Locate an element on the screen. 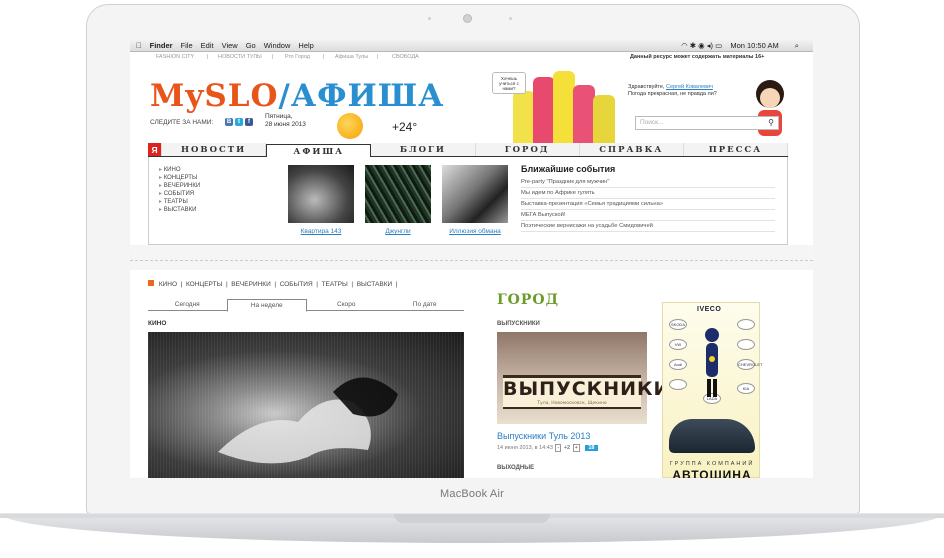 The width and height of the screenshot is (944, 558). event-link: Мы идем по Африке гулять is located at coordinates (648, 193).